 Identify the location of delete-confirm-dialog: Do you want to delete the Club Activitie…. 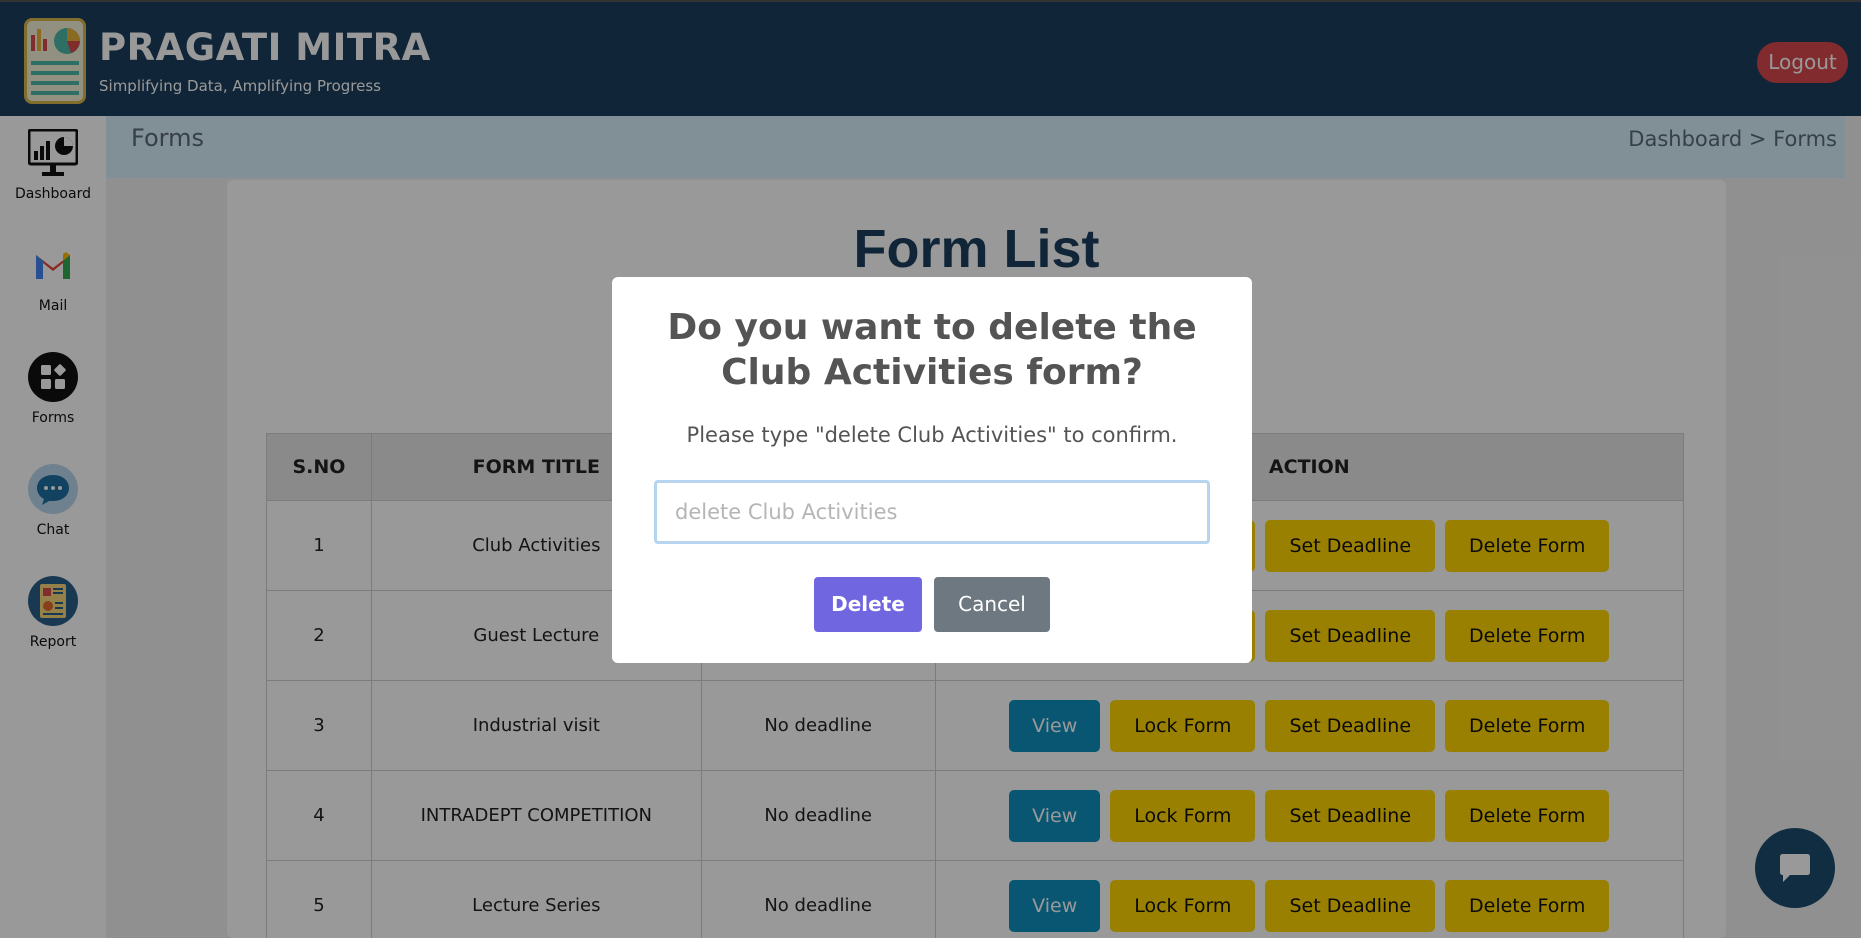
(932, 470).